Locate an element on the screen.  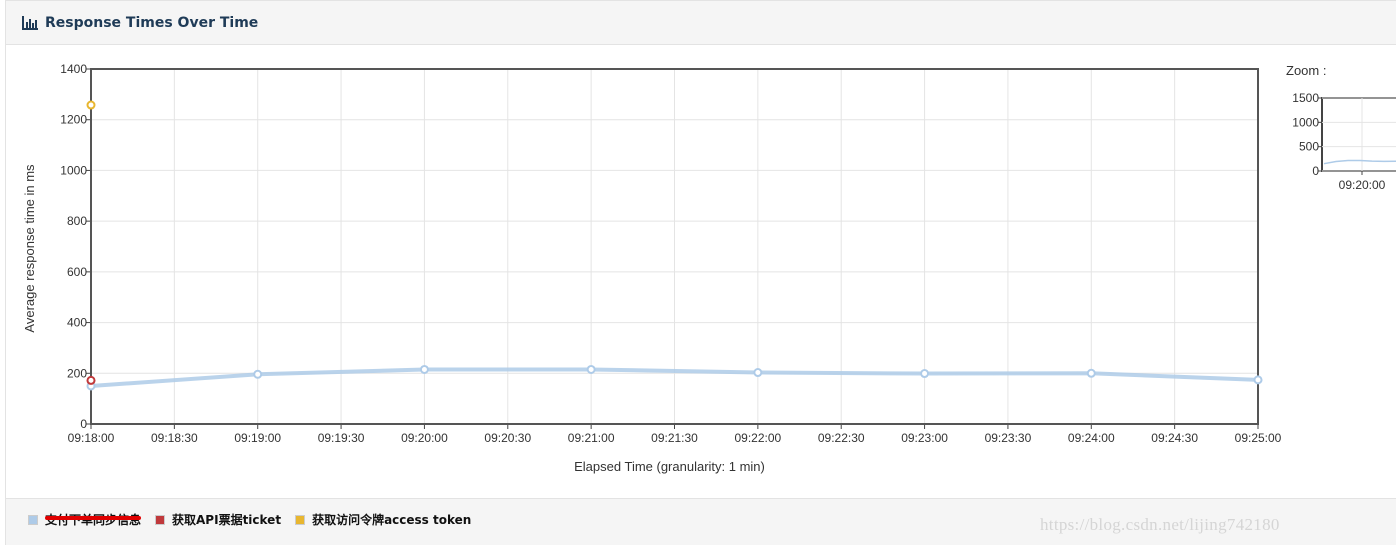
x-tick-label: 09:19:00 is located at coordinates (257, 438).